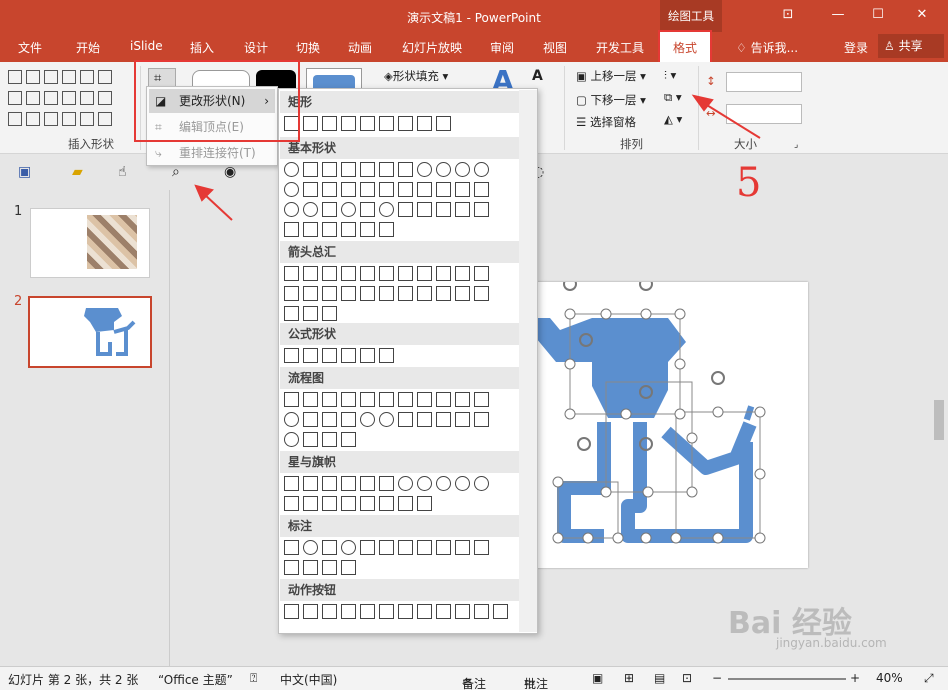  I want to click on annotation-arrows, so click(477, 157).